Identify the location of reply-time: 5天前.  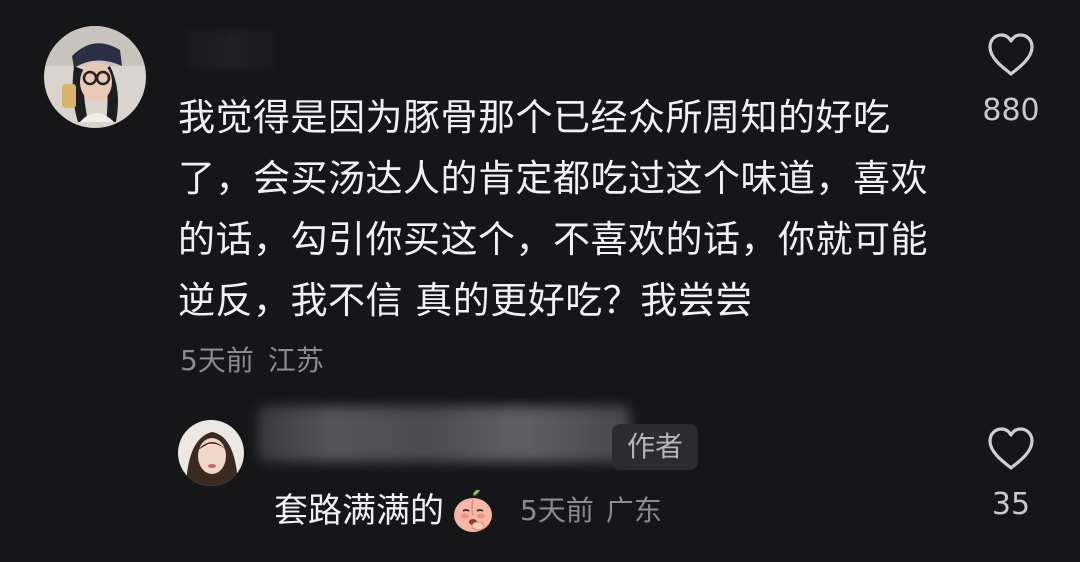
(557, 510).